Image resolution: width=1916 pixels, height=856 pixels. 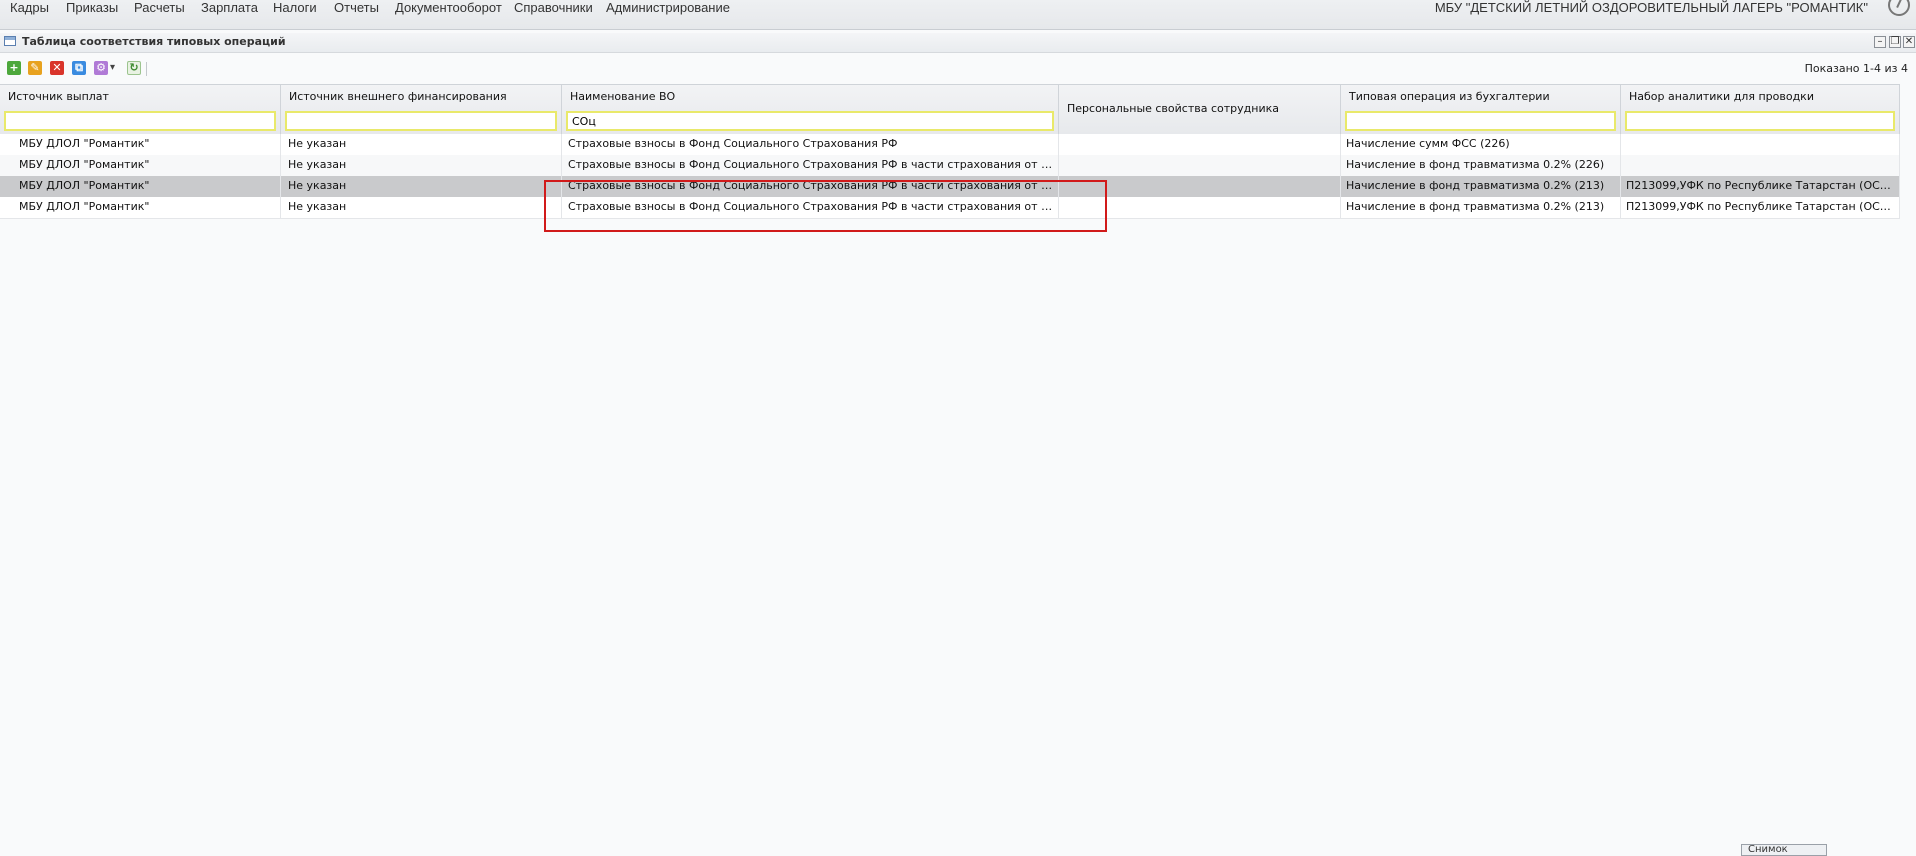 I want to click on menu-item-dokumentooborot: Документооборот, so click(x=448, y=8).